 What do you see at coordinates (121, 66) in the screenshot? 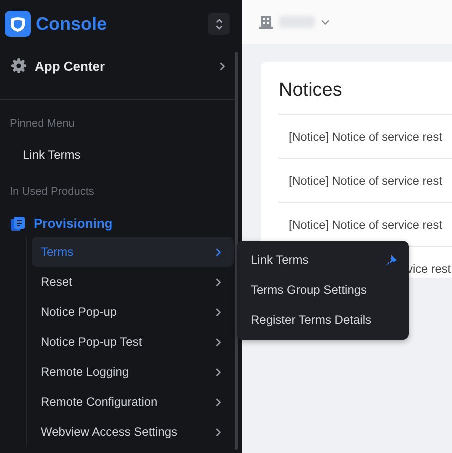
I see `app-center-item: App Center` at bounding box center [121, 66].